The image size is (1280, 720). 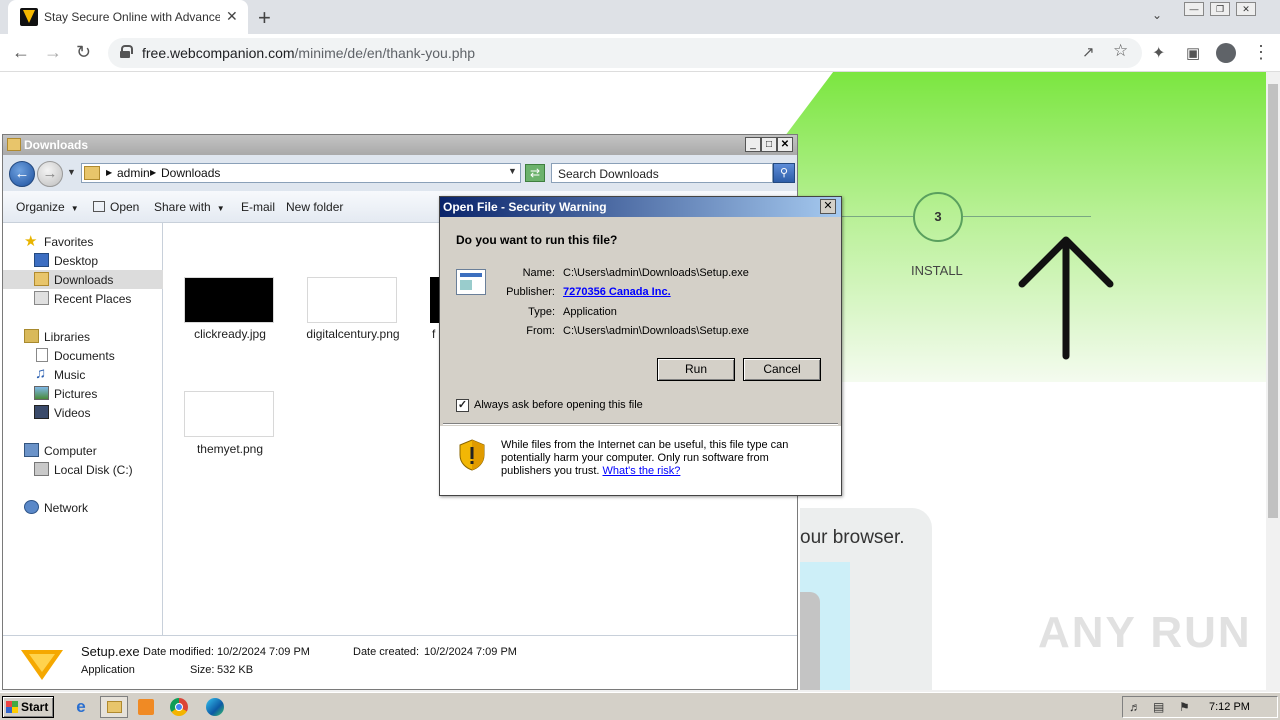 I want to click on explorer-forward-button: →, so click(x=50, y=174).